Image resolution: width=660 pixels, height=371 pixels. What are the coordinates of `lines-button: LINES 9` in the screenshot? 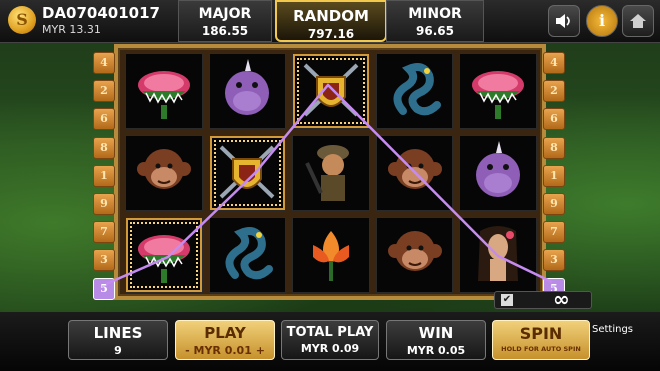 It's located at (118, 340).